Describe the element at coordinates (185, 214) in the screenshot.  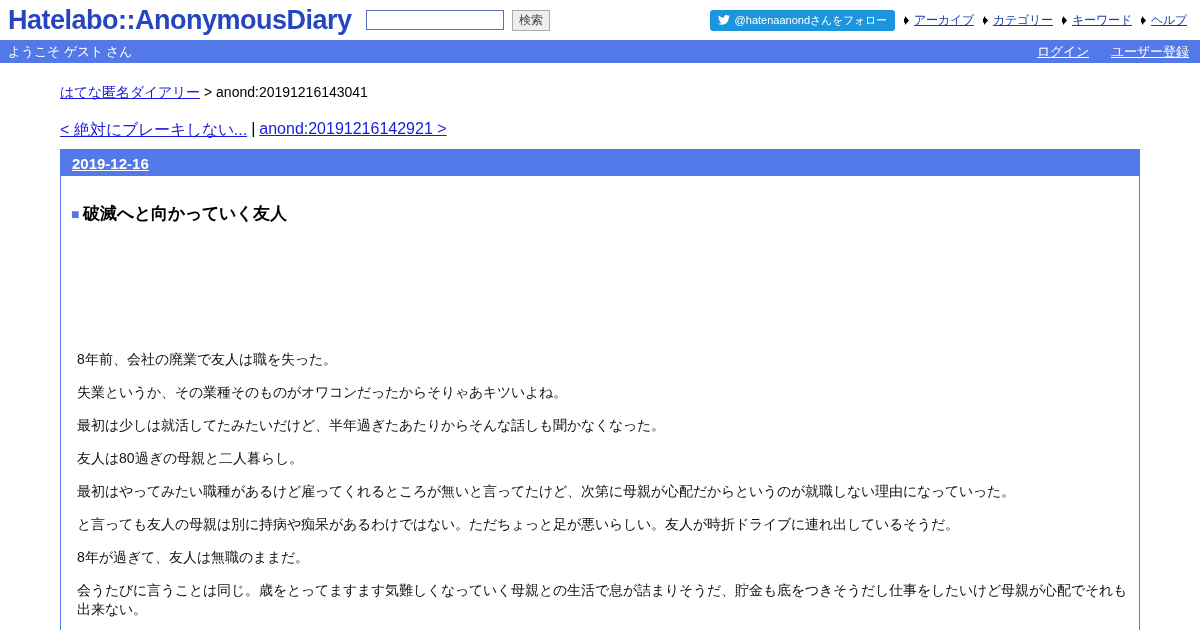
I see `entry-title: 破滅へと向かっていく友人` at that location.